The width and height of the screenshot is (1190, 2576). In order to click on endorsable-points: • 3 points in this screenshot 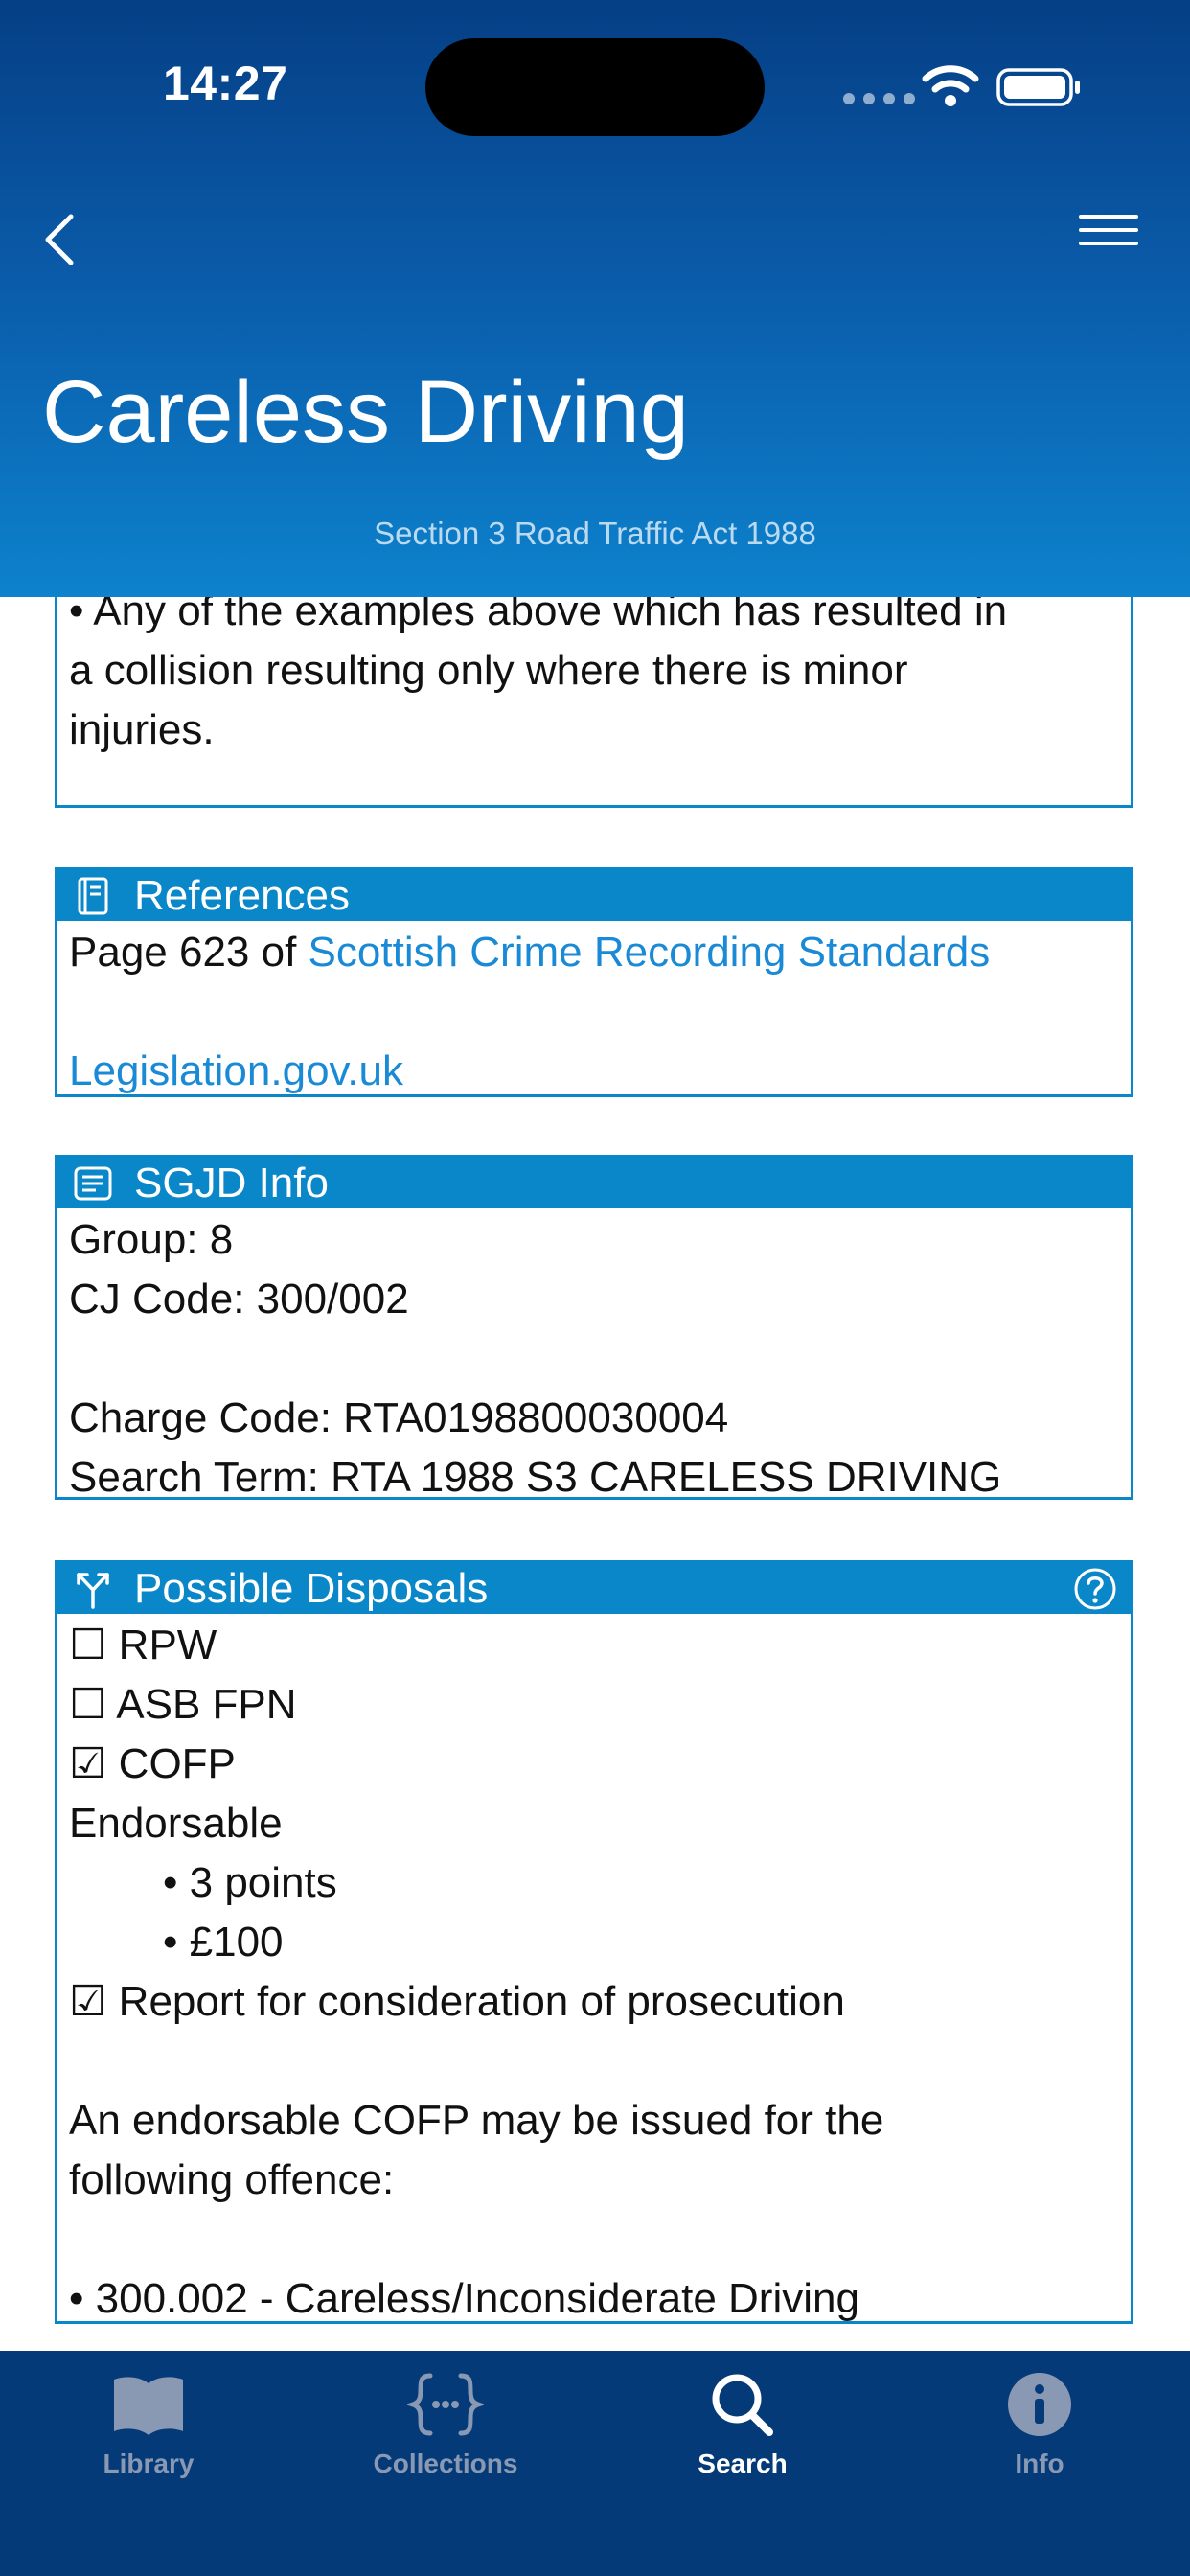, I will do `click(250, 1882)`.